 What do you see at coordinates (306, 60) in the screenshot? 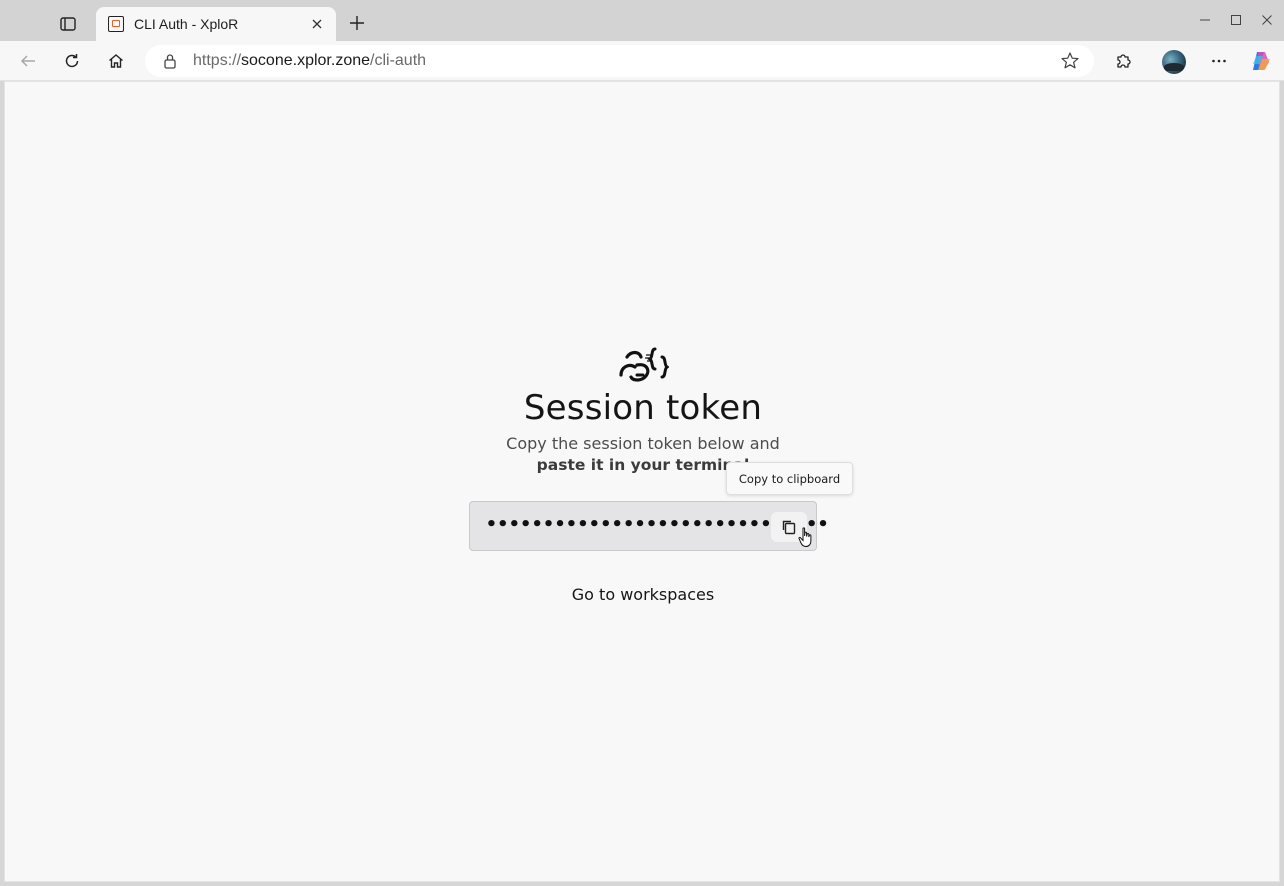
I see `url-host: socone.xplor.zone` at bounding box center [306, 60].